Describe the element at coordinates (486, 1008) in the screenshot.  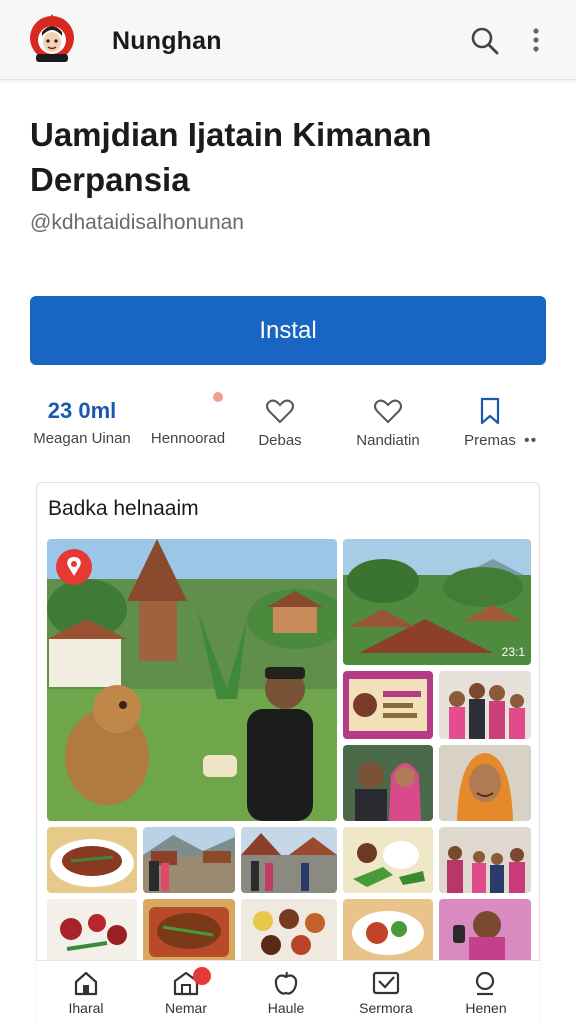
I see `nav-label: Henen` at that location.